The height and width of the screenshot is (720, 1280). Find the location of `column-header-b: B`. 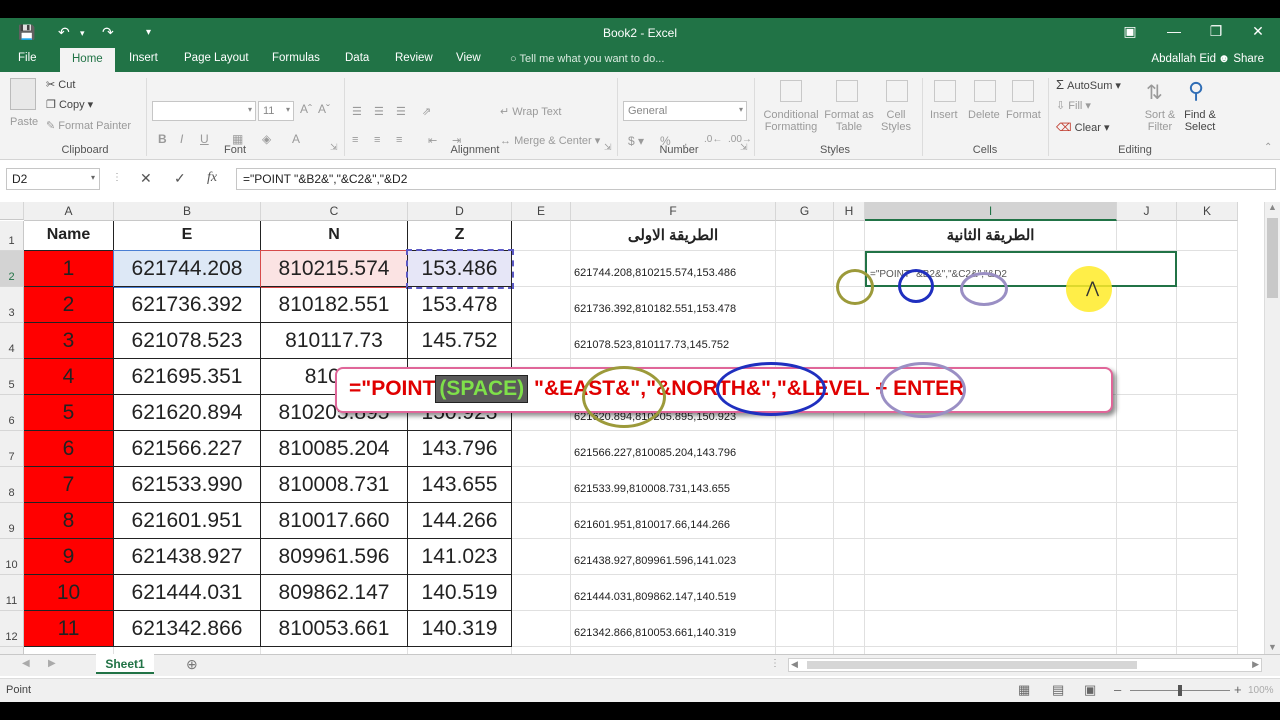

column-header-b: B is located at coordinates (187, 211).